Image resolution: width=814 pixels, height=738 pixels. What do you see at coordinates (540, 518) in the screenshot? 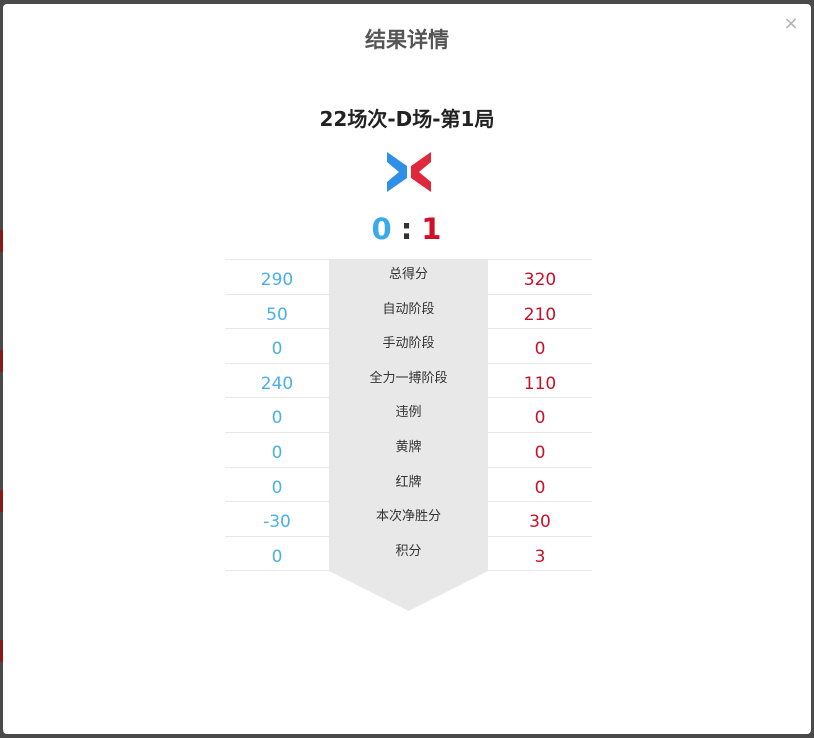
I see `stat-red-value: 30` at bounding box center [540, 518].